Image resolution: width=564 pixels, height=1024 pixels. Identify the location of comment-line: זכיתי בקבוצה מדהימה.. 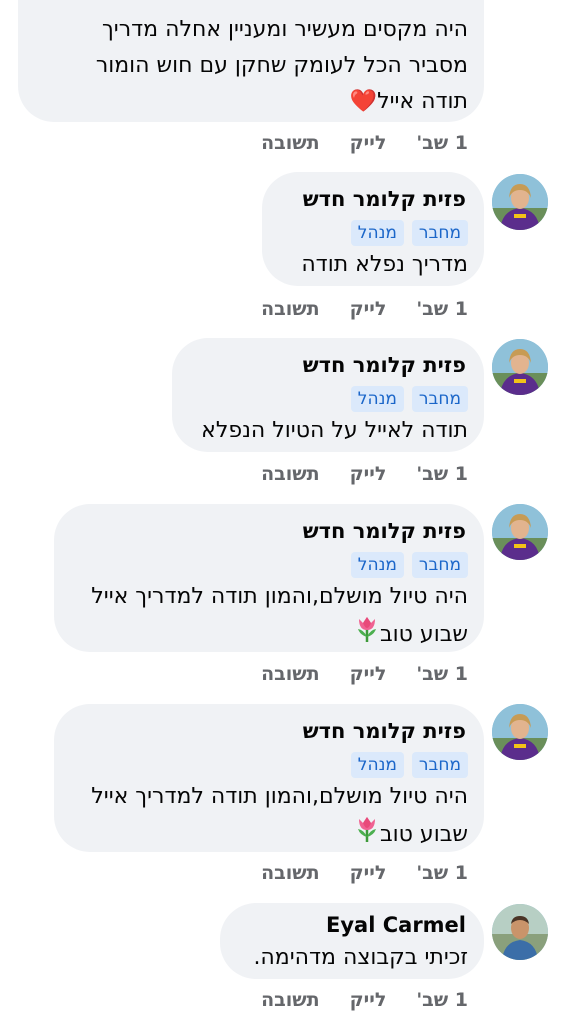
(360, 957).